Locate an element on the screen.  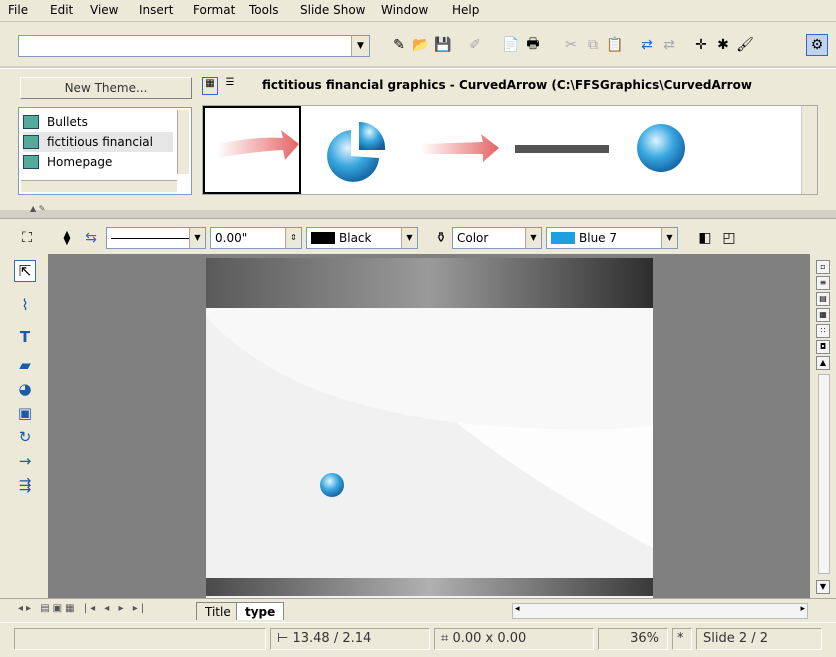
fill-type-select: Color ▼ is located at coordinates (497, 238).